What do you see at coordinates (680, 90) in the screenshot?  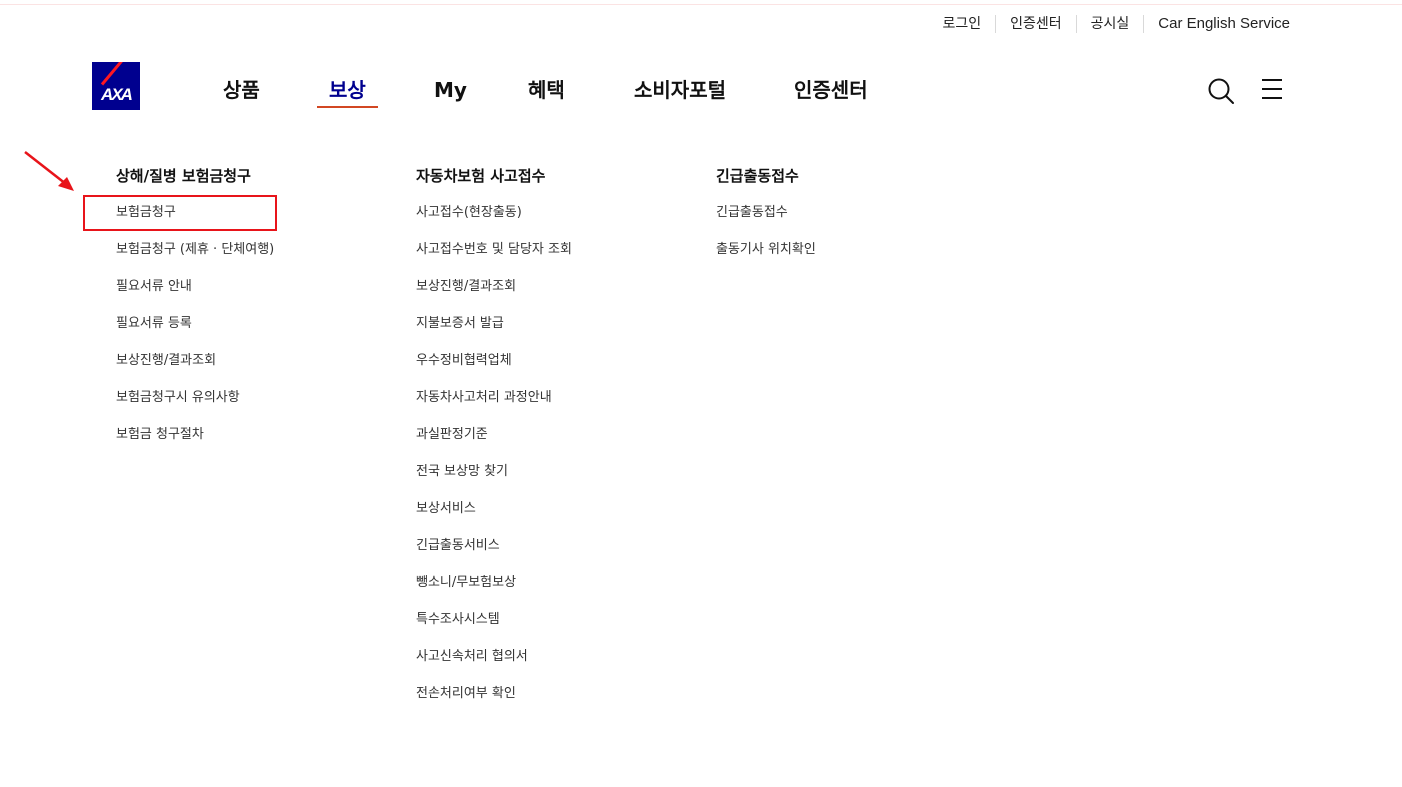 I see `nav-consumer-portal: 소비자포털` at bounding box center [680, 90].